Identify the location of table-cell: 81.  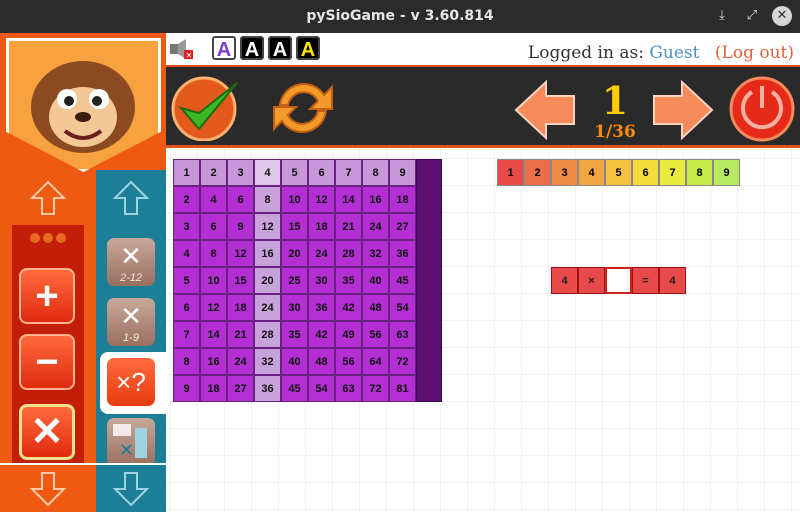
(402, 388).